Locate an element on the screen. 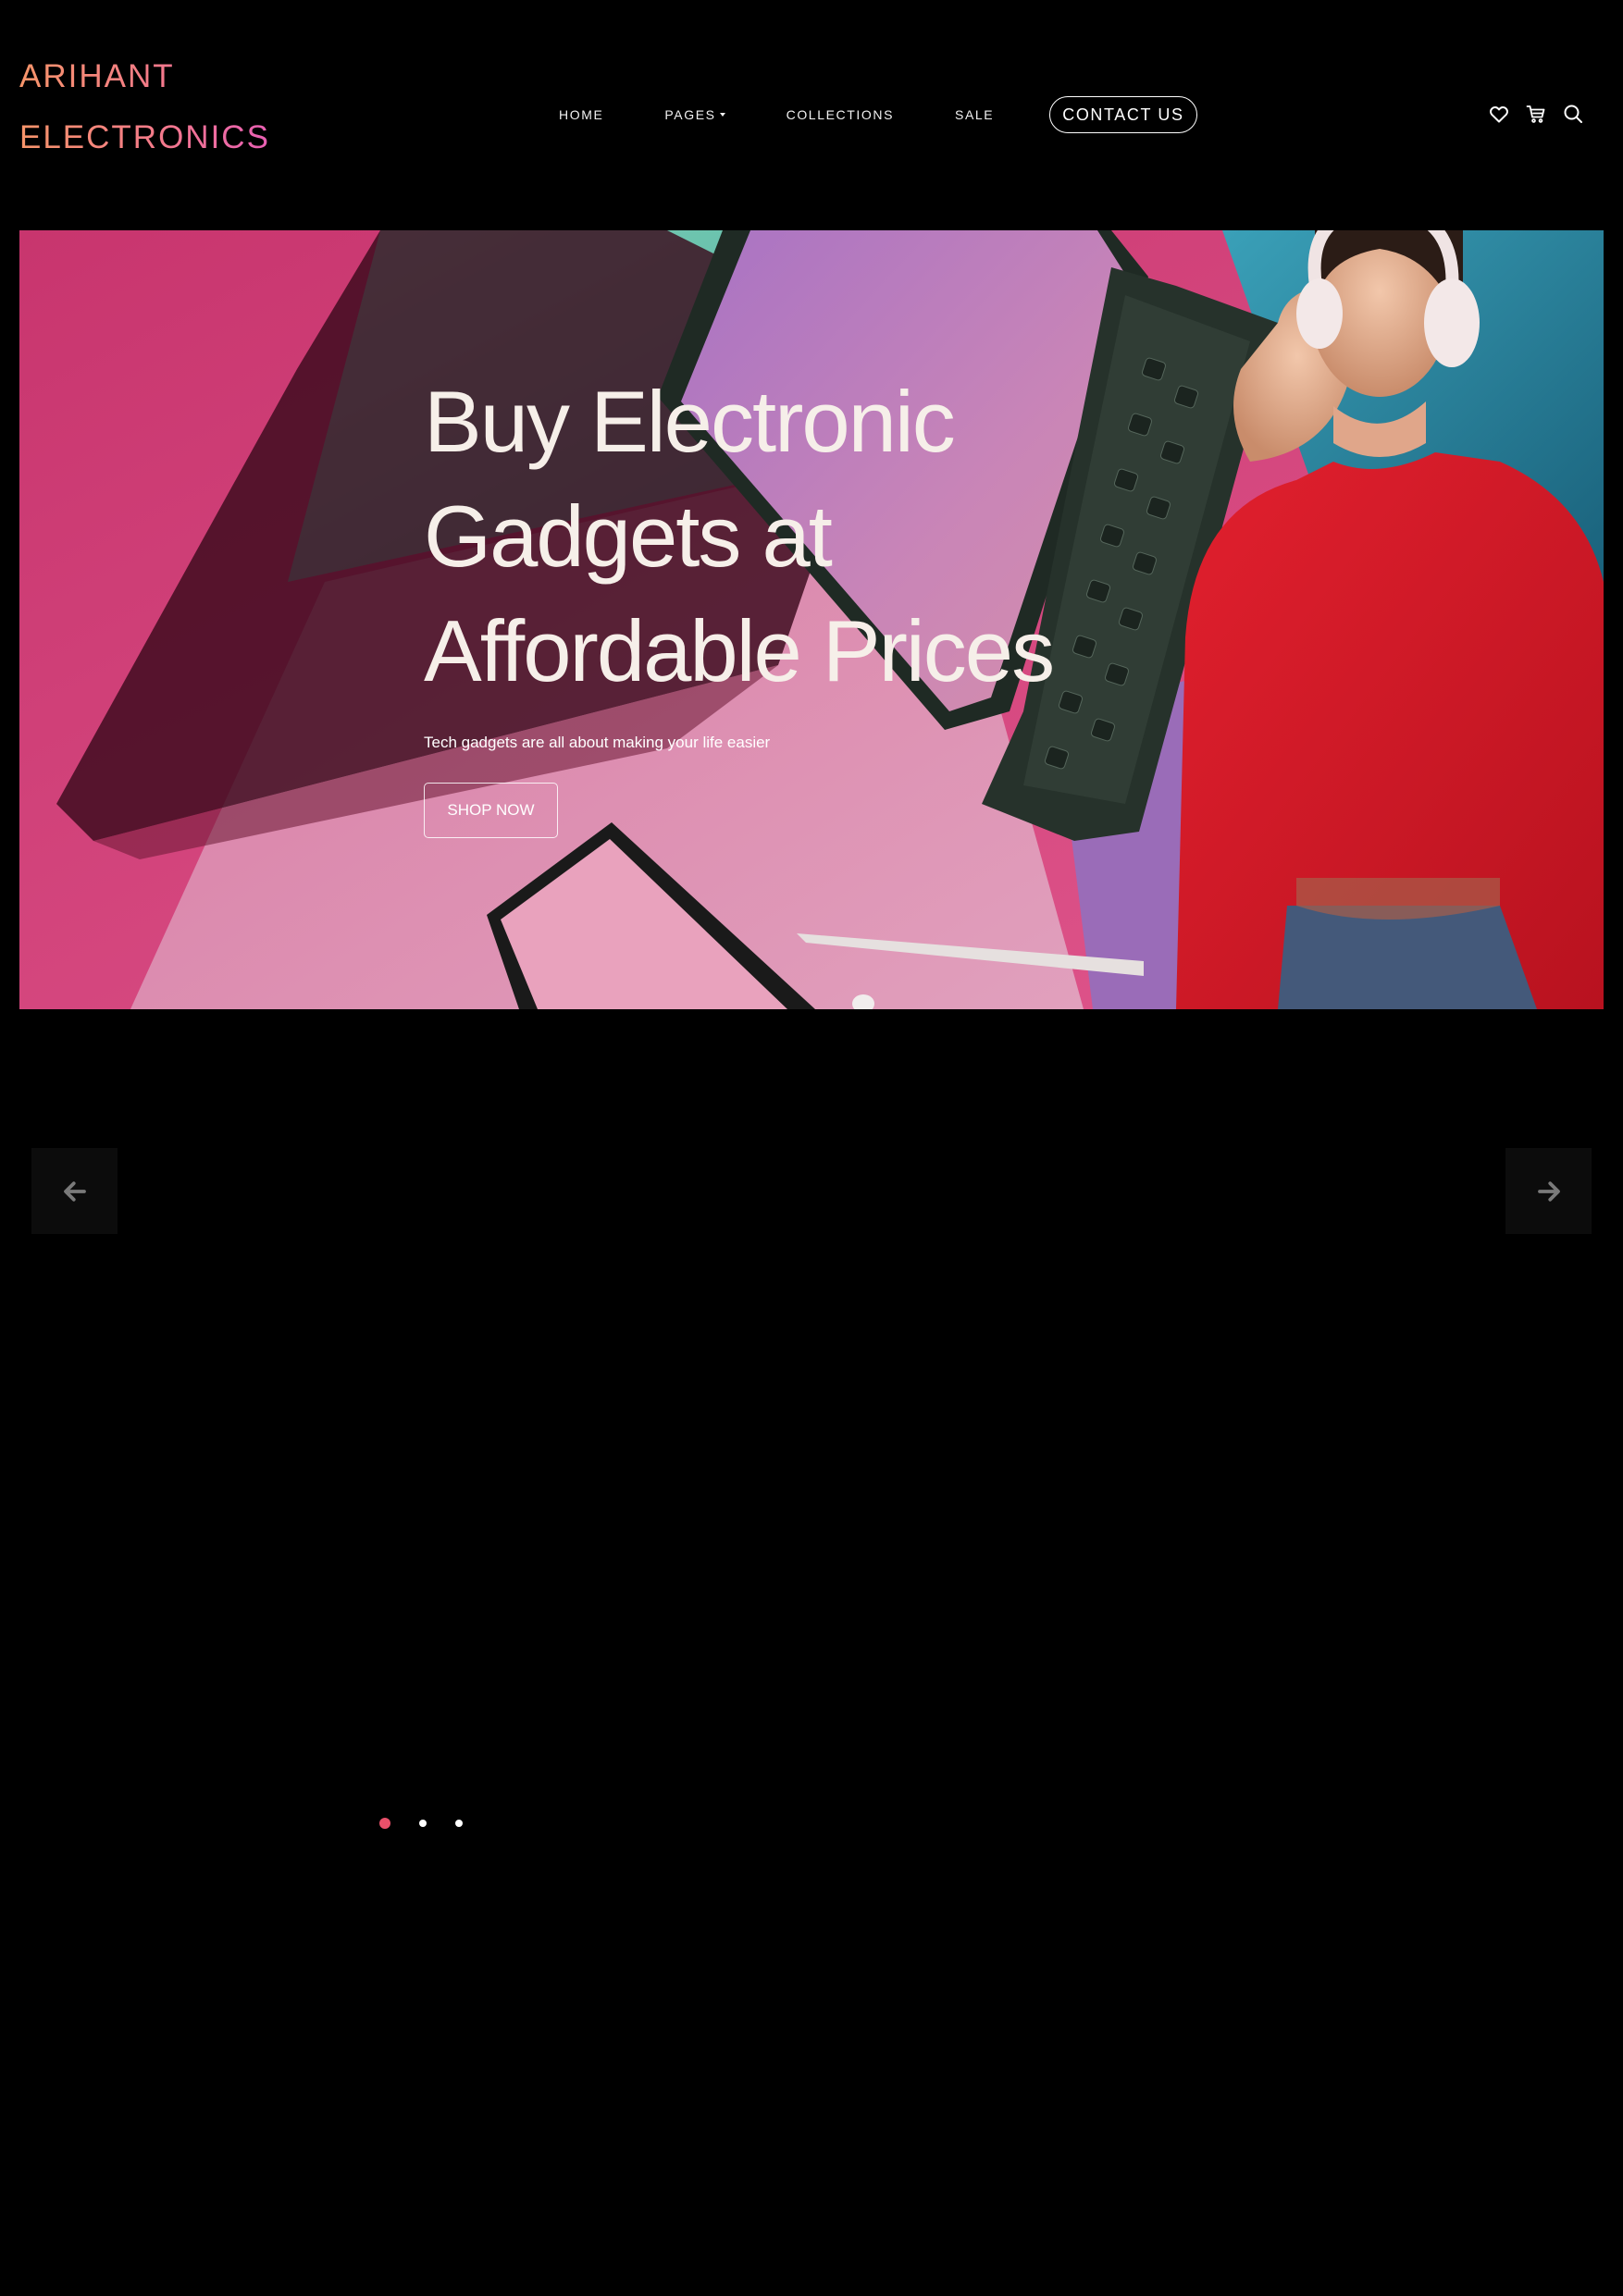 The width and height of the screenshot is (1623, 2296). brand-line-1: ARIHANT is located at coordinates (97, 76).